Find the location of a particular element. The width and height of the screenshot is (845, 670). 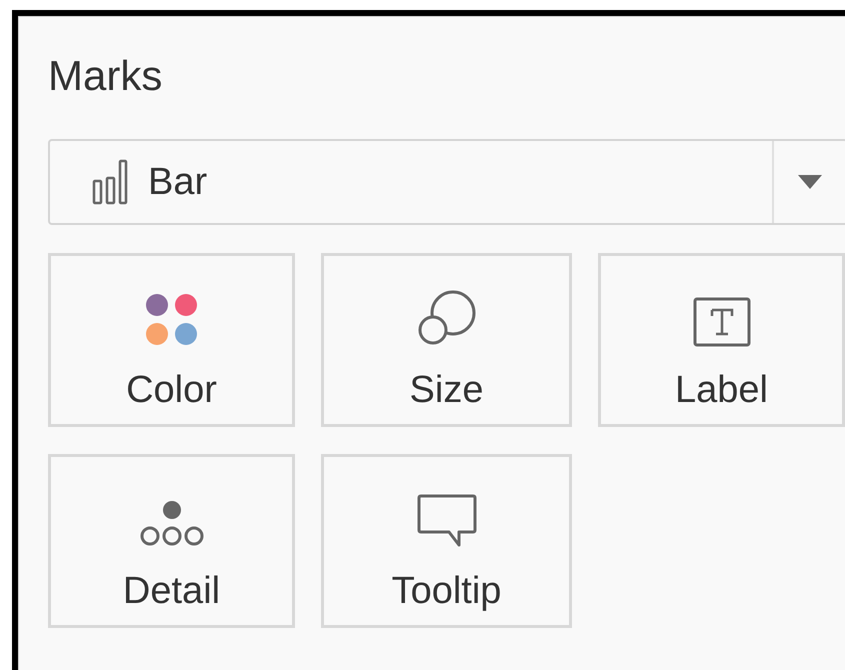

bar-chart-icon is located at coordinates (110, 182).